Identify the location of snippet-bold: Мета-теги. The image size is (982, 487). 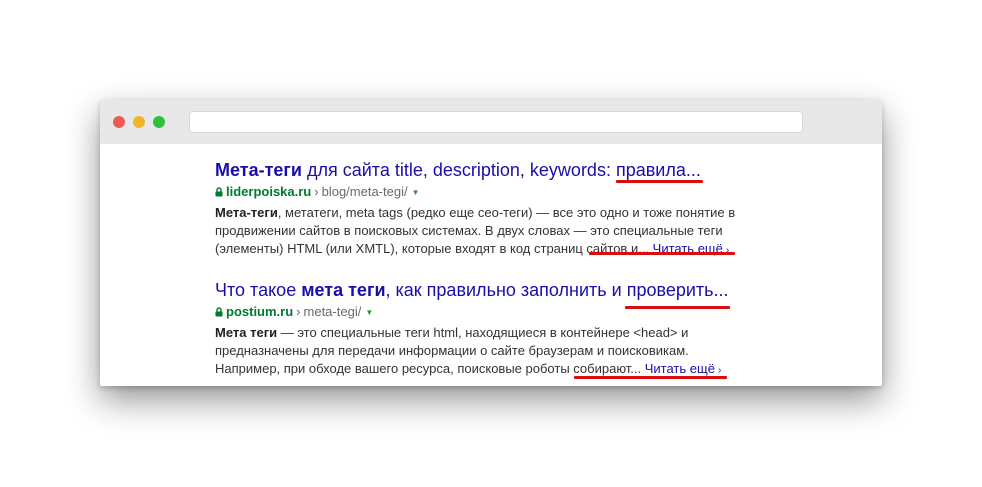
(246, 212).